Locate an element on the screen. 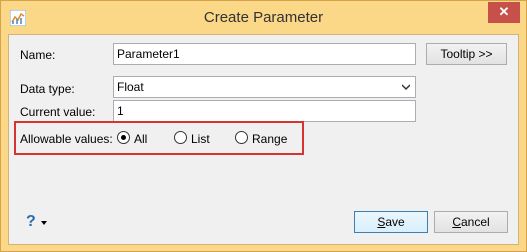 The image size is (527, 252). save-button: Save is located at coordinates (391, 222).